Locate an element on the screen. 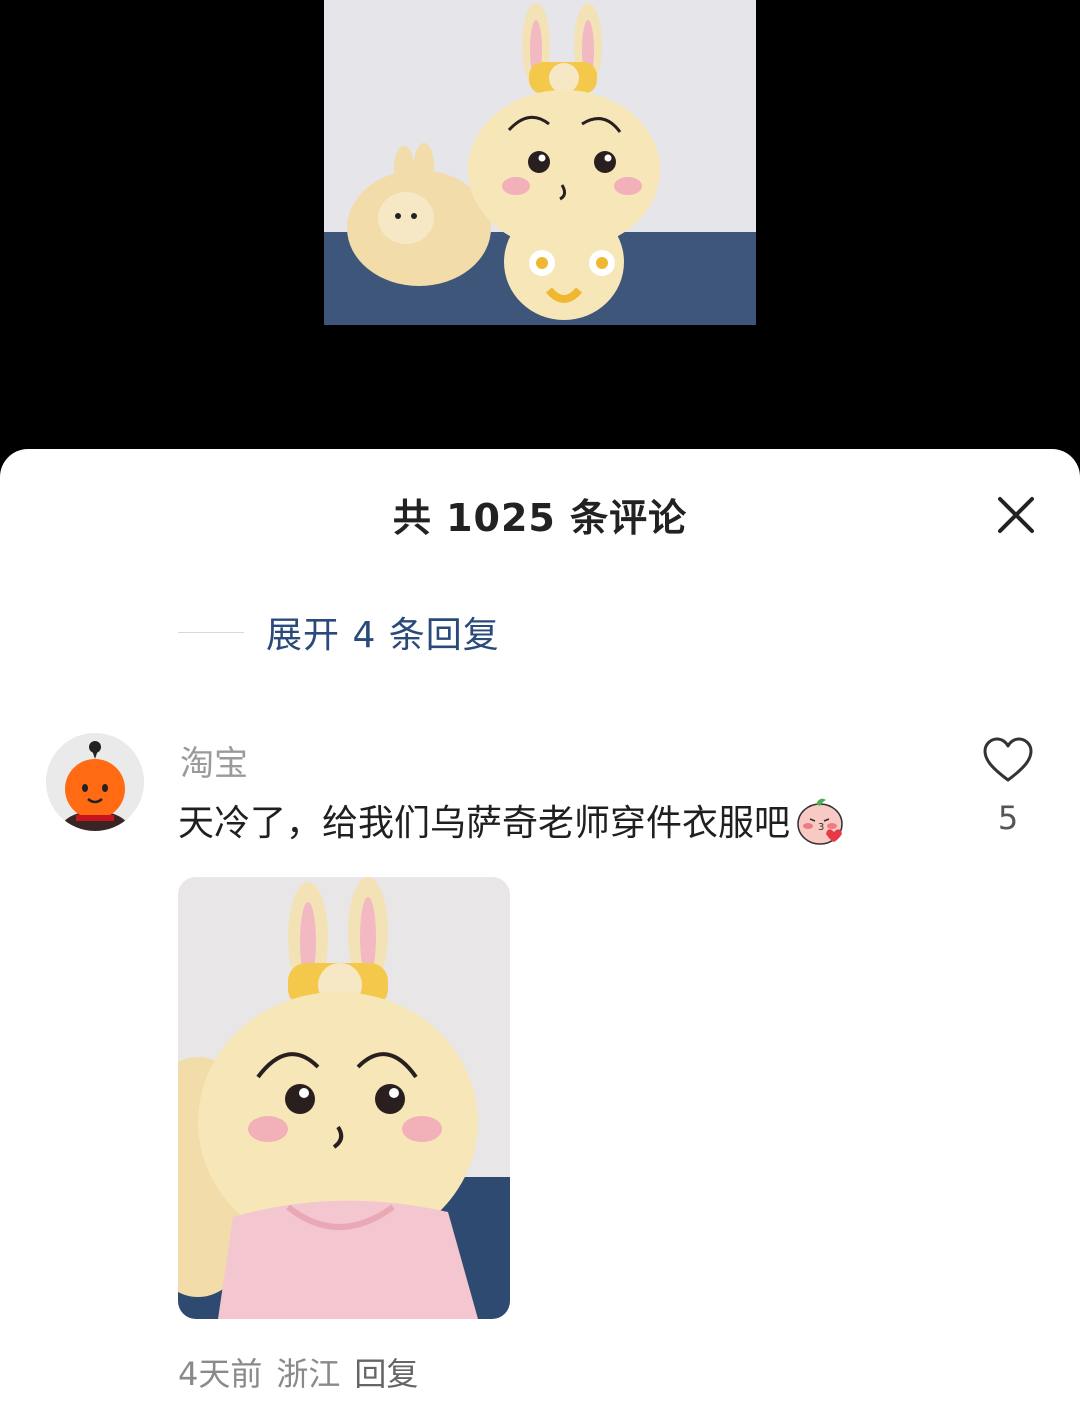  like-count: 5 is located at coordinates (1008, 818).